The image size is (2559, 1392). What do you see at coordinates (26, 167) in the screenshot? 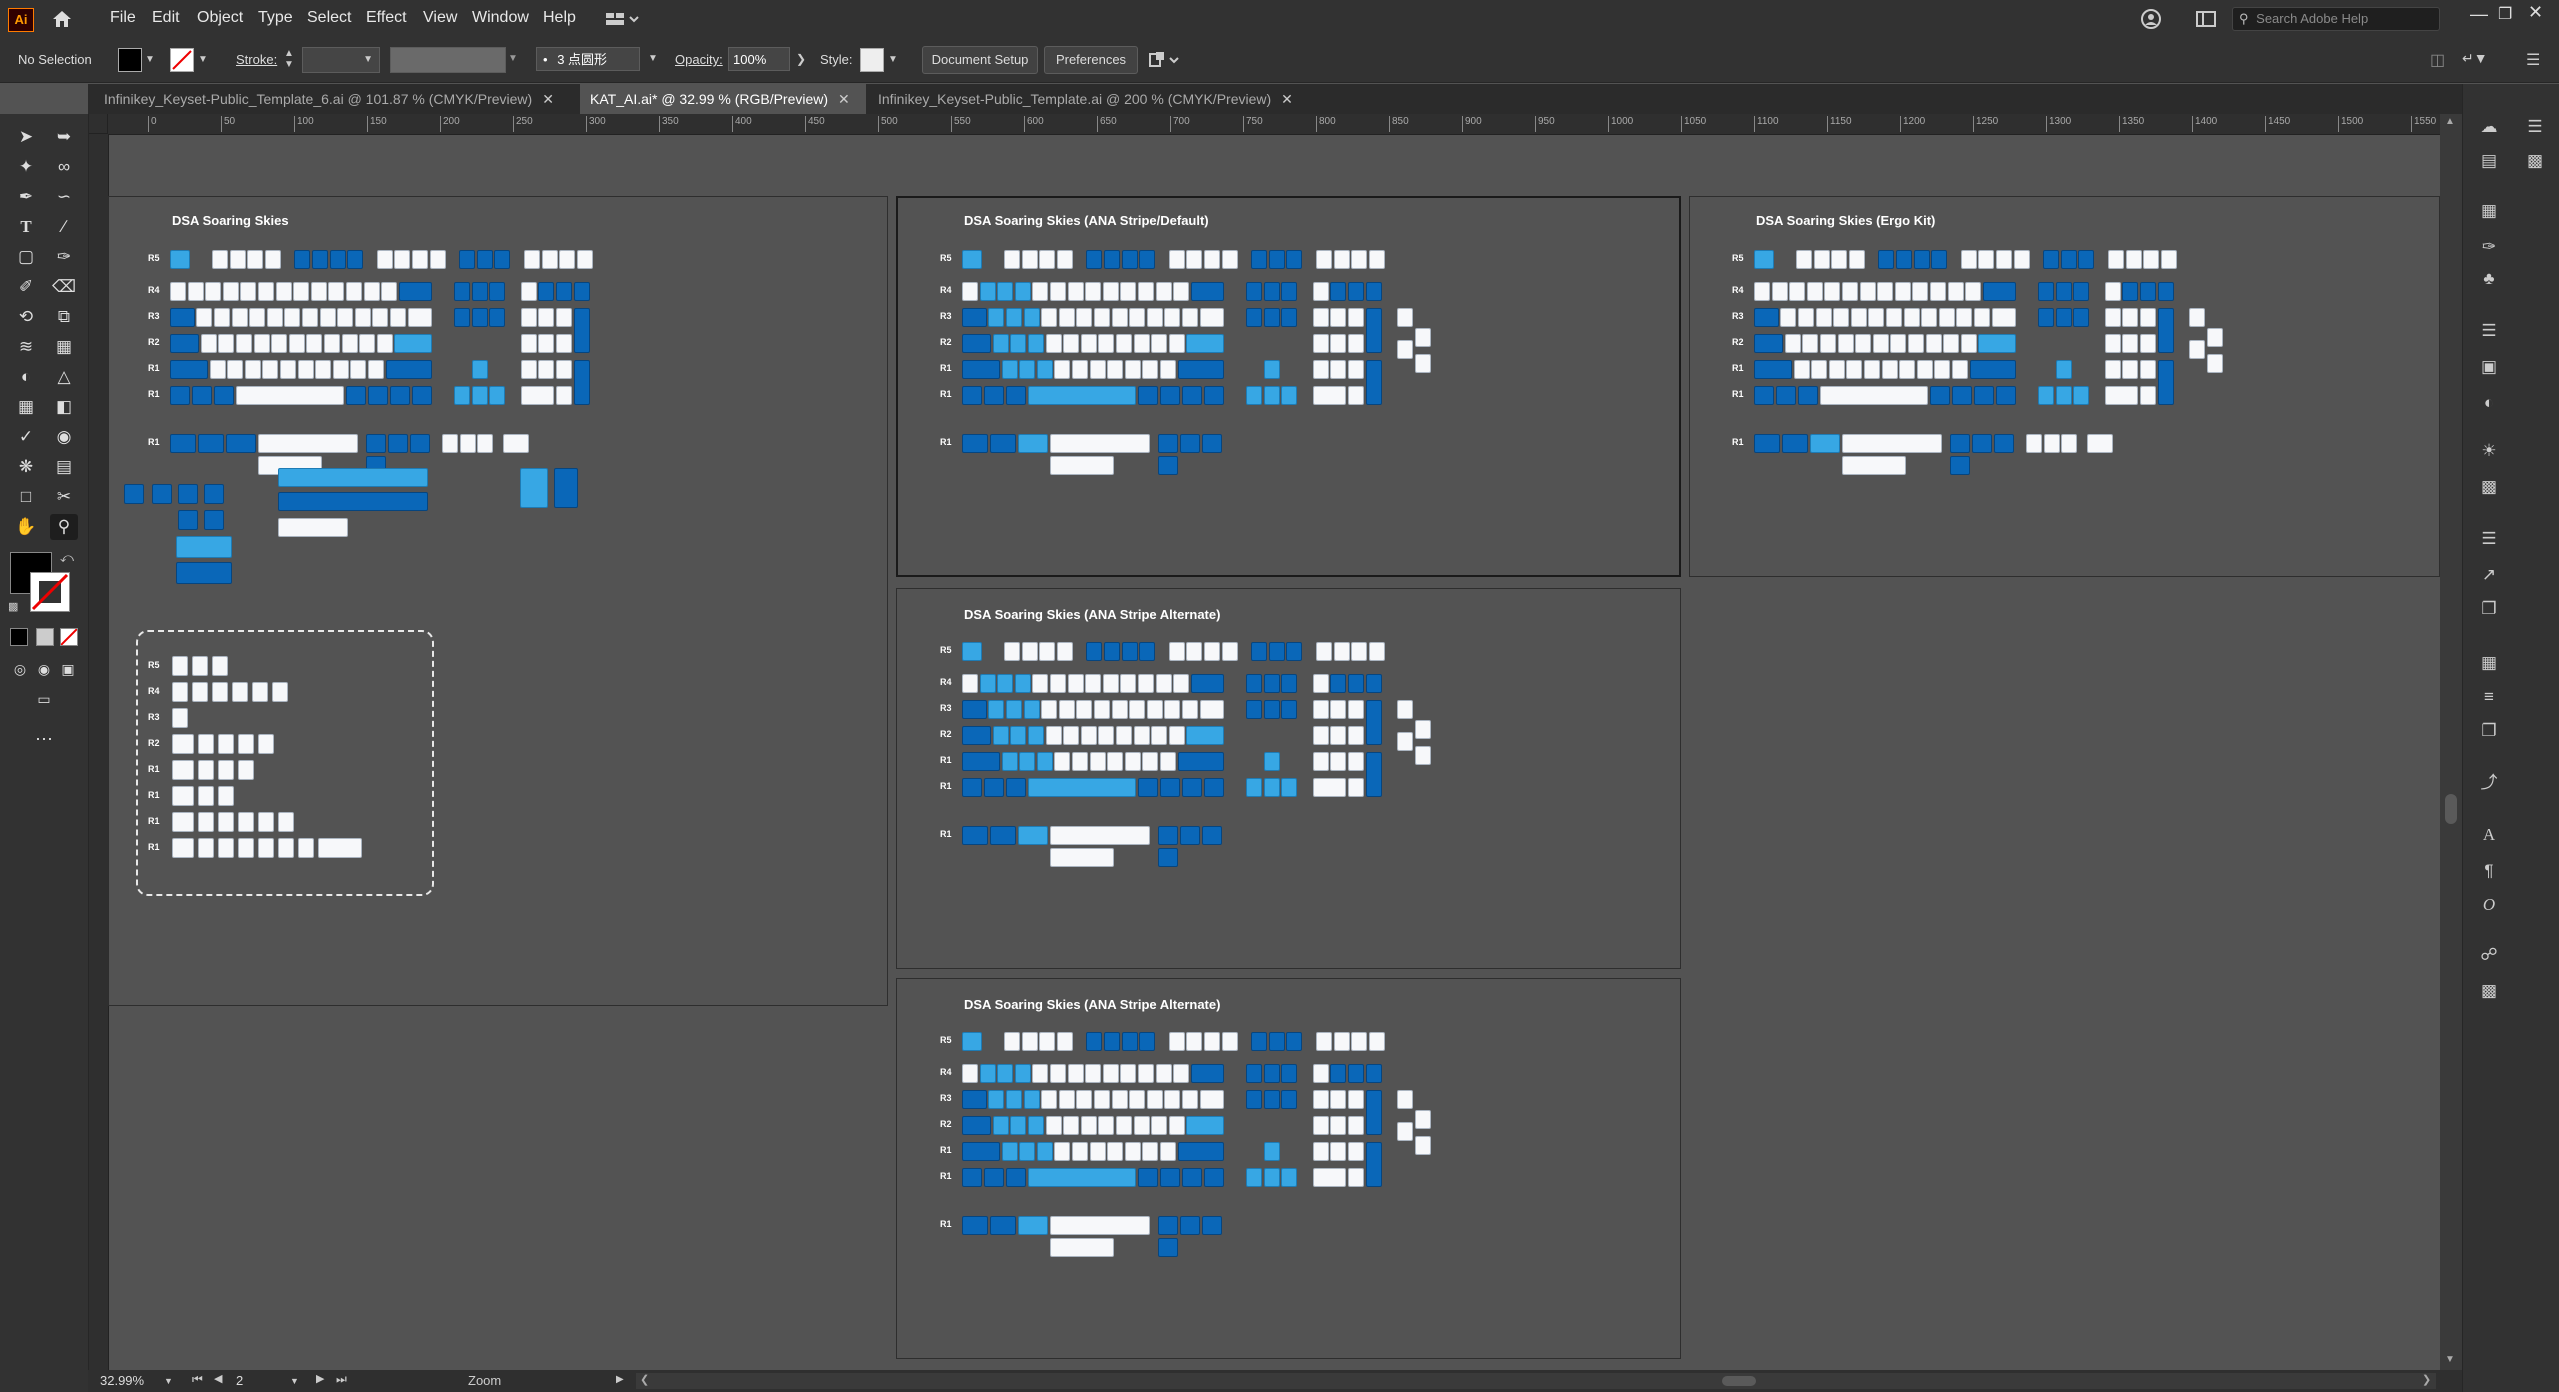
I see `magic-wand-tool-icon: ✦` at bounding box center [26, 167].